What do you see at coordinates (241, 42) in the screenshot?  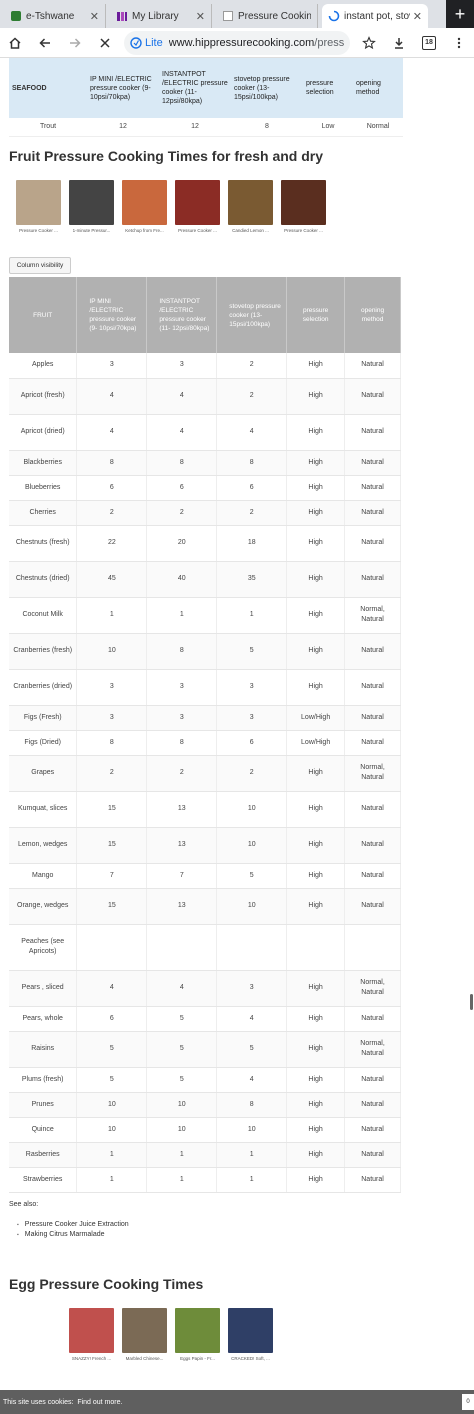 I see `url-host: www.hippressurecooking.com` at bounding box center [241, 42].